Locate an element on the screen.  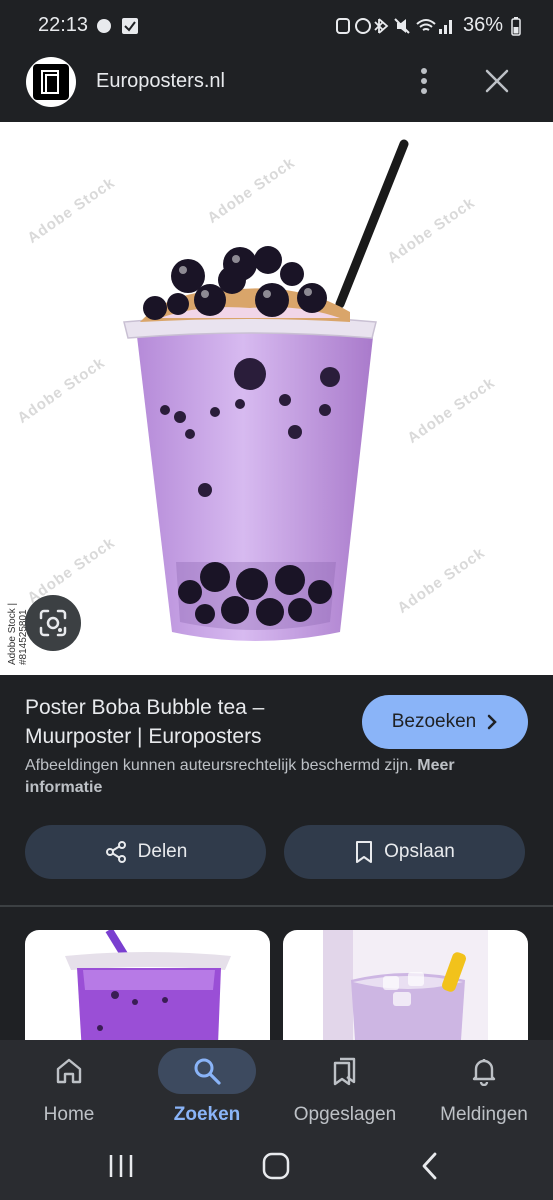
save-button-label: Opslaan is located at coordinates (419, 851).